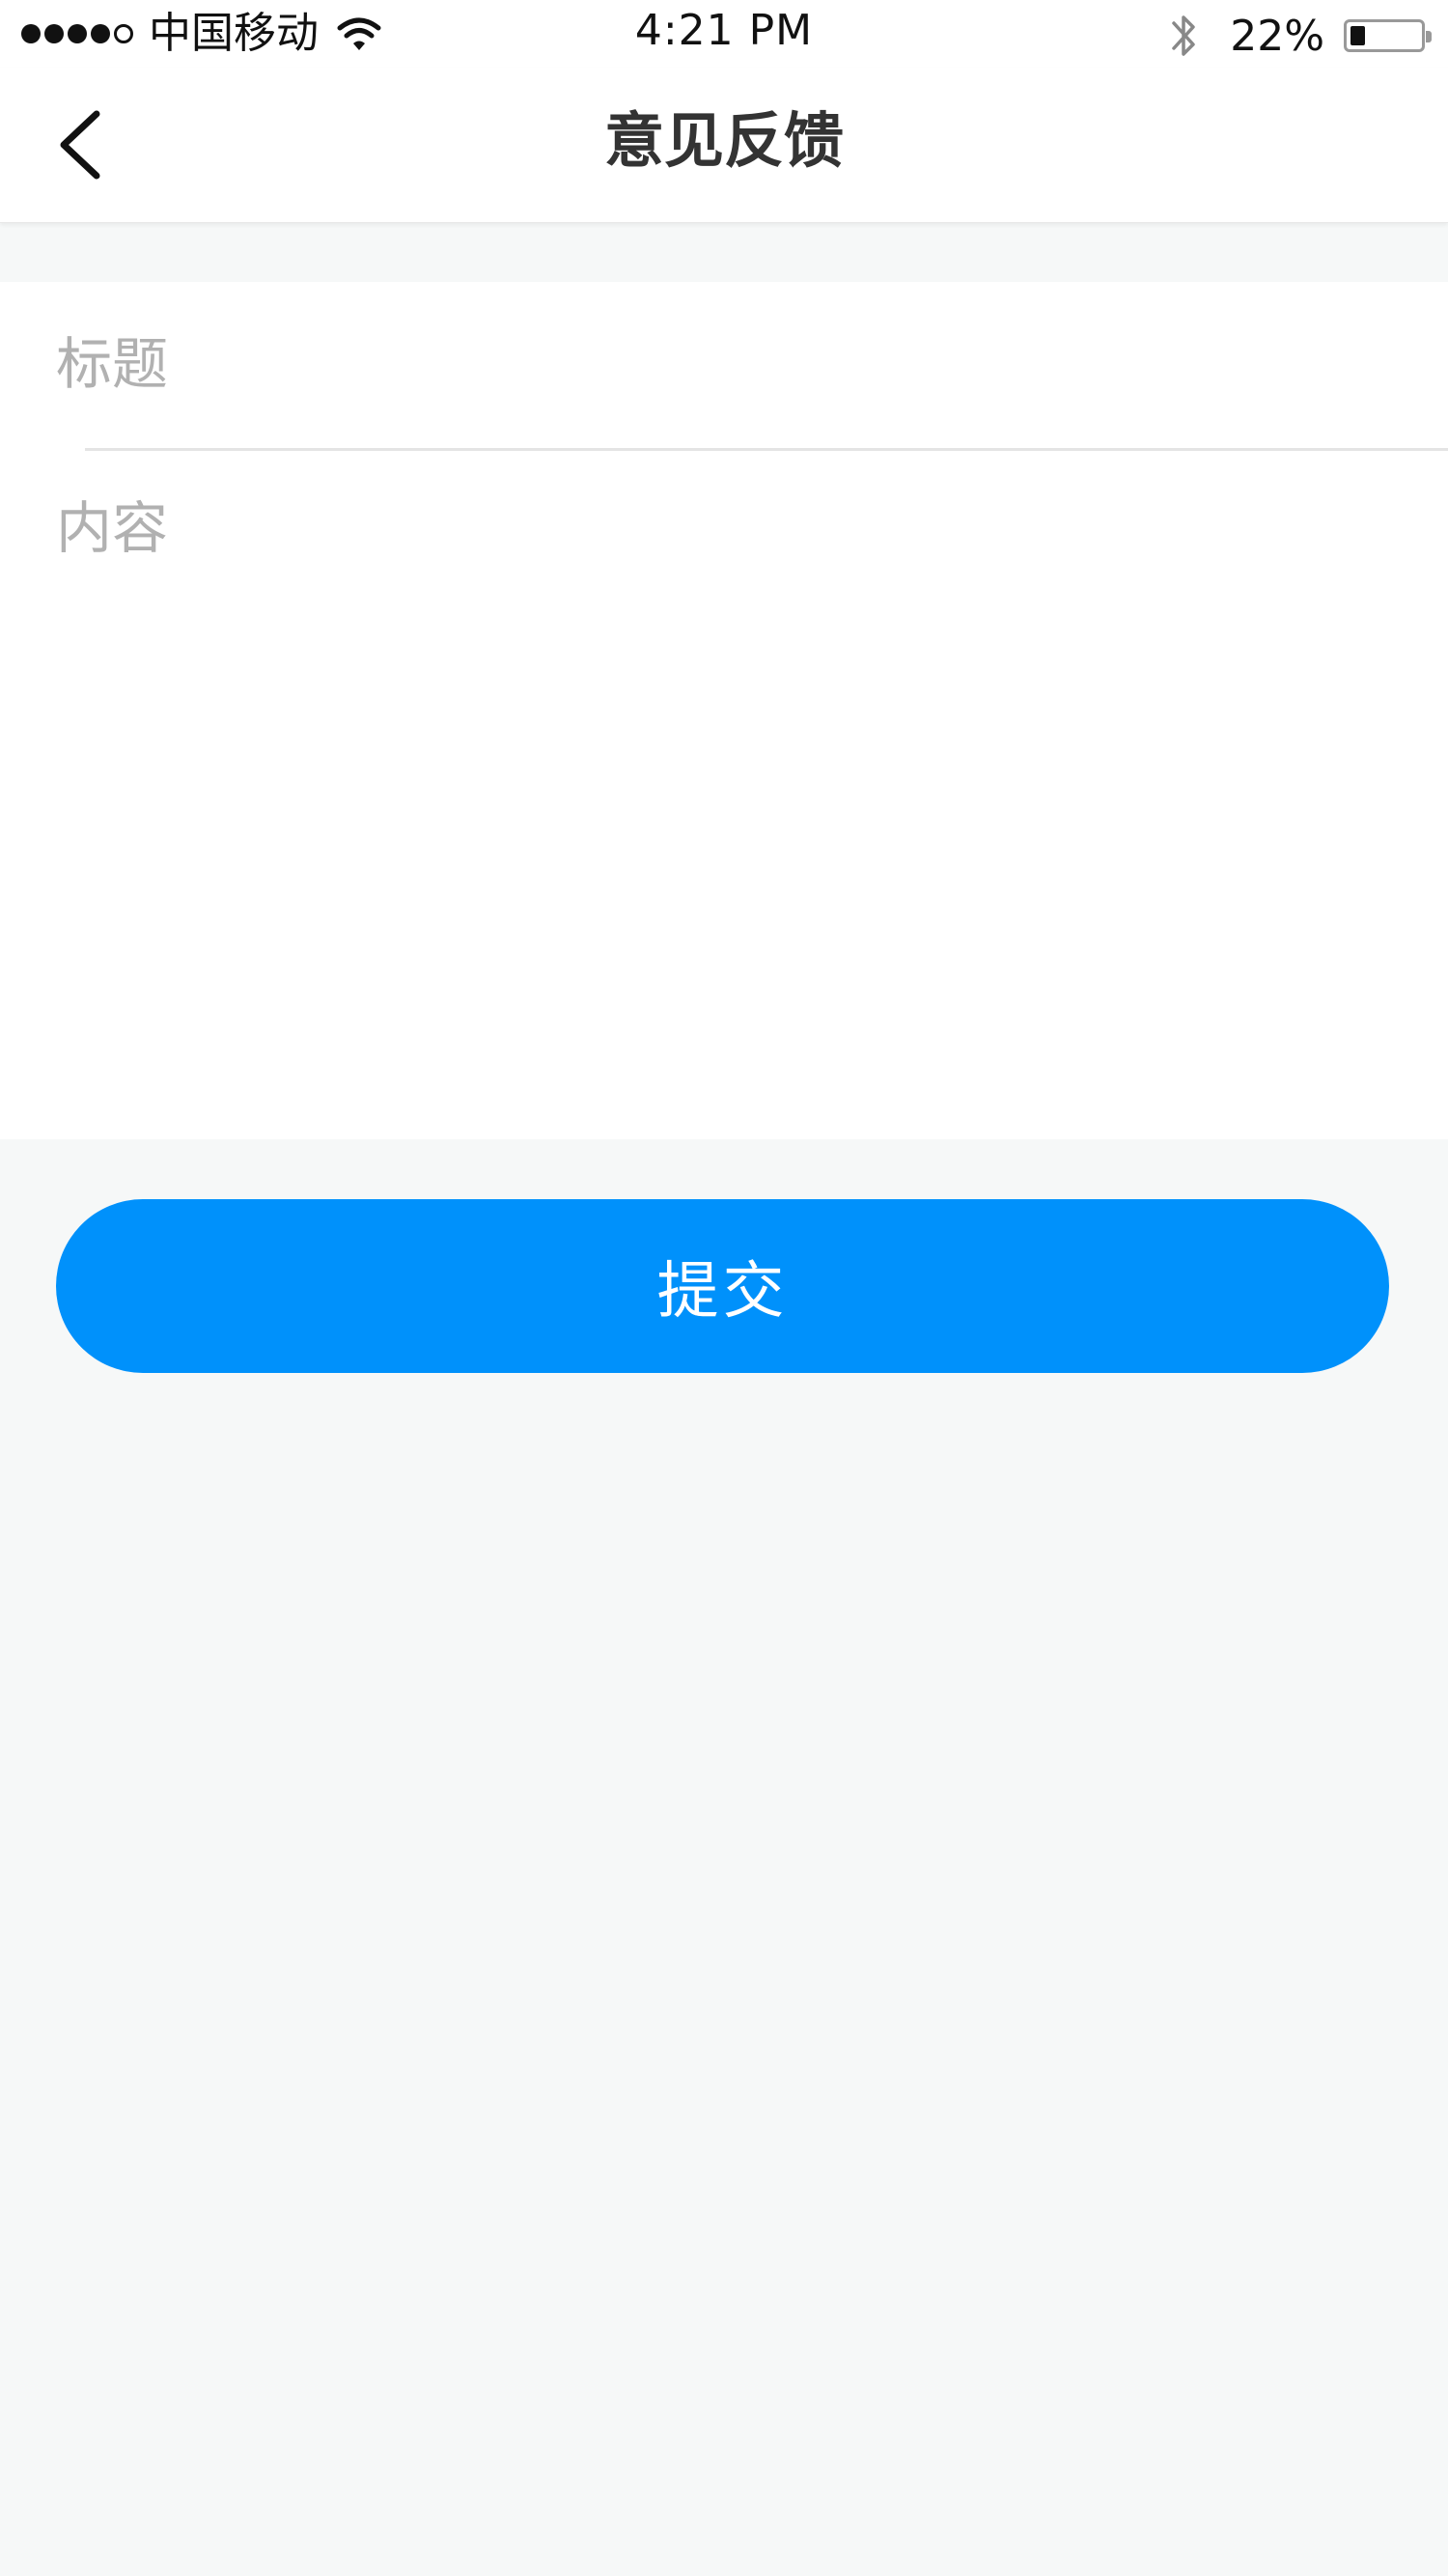  Describe the element at coordinates (724, 34) in the screenshot. I see `status-bar: 中国移动 4:21 PM 22%` at that location.